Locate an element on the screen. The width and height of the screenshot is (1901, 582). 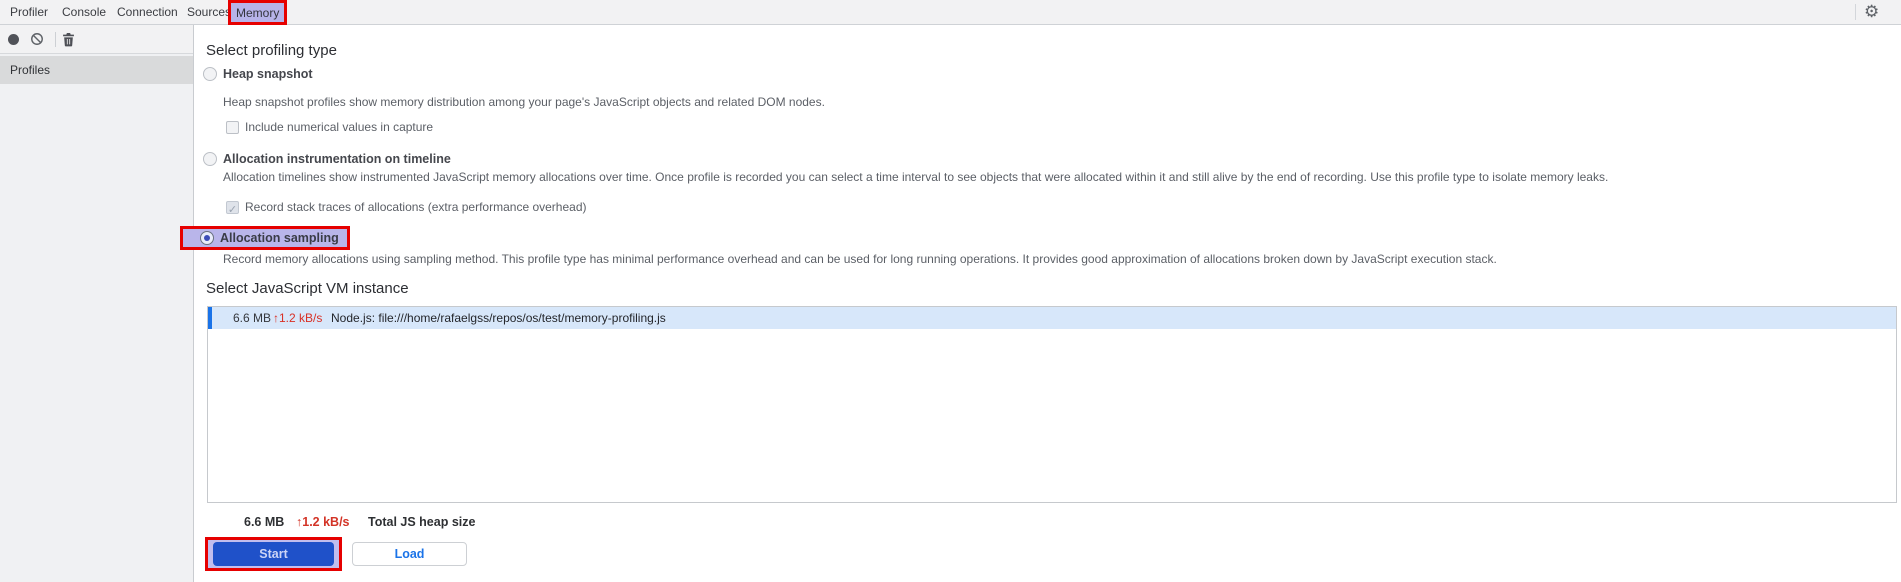
radio-allocation-sampling-label: Allocation sampling is located at coordinates (279, 238).